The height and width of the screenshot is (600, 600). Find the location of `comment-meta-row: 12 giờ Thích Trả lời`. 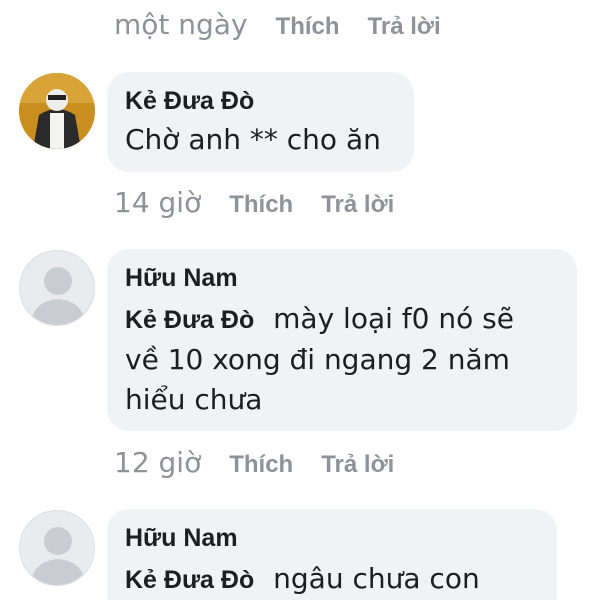

comment-meta-row: 12 giờ Thích Trả lời is located at coordinates (254, 462).